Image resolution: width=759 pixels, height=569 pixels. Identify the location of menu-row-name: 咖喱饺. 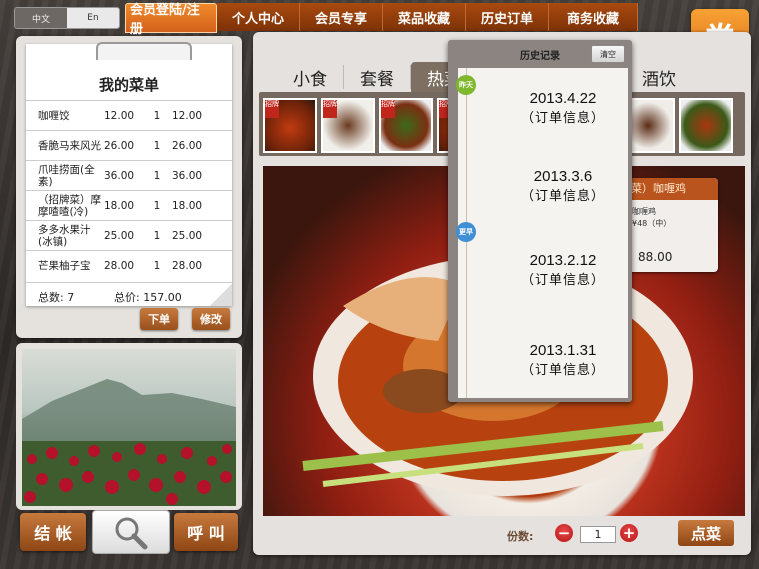
(54, 115).